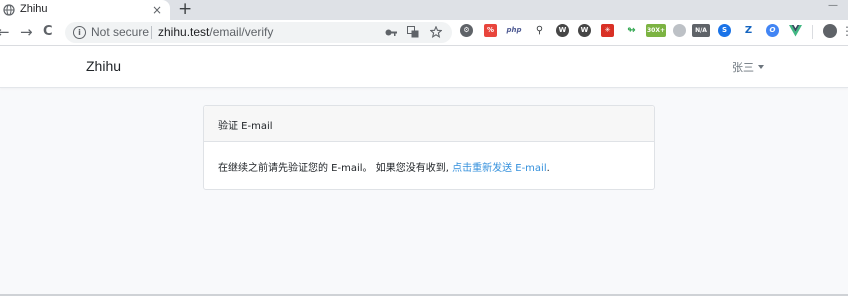 The height and width of the screenshot is (296, 848). I want to click on tab-close-icon: ×, so click(157, 10).